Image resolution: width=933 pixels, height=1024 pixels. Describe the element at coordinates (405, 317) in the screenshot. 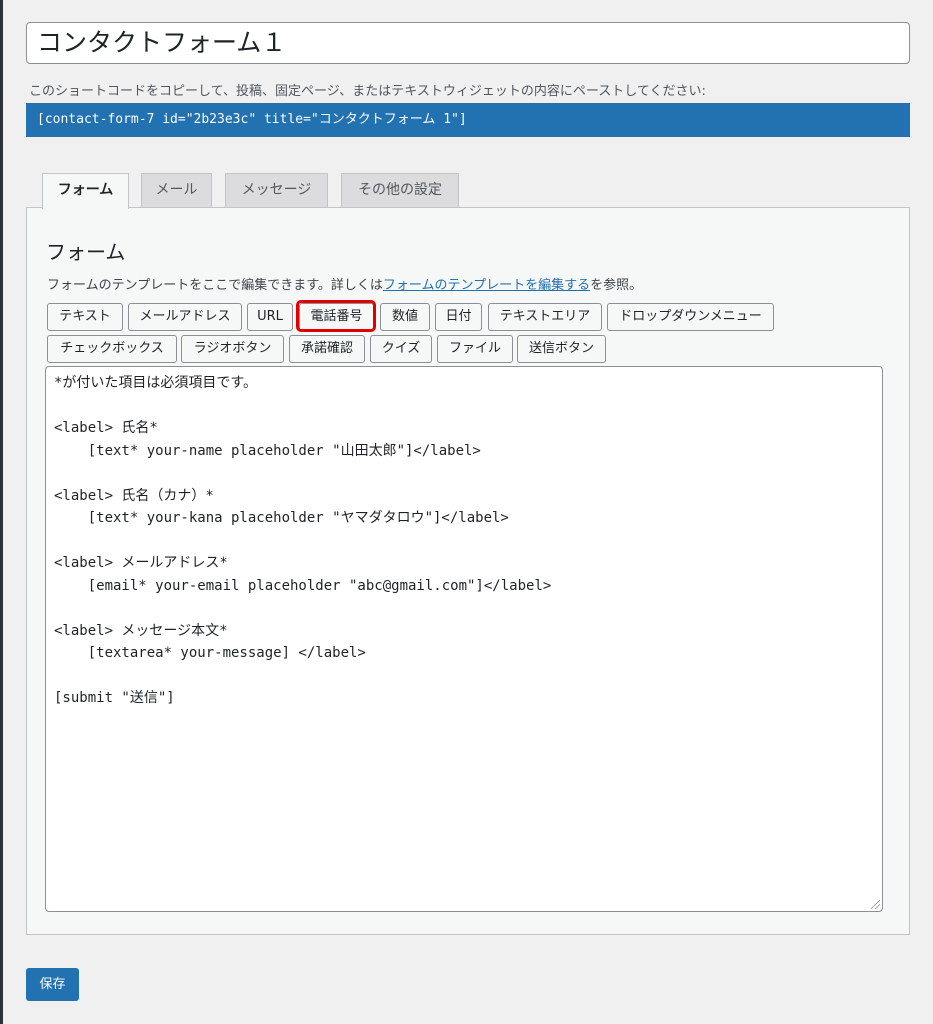

I see `tag-button-number: 数値` at that location.